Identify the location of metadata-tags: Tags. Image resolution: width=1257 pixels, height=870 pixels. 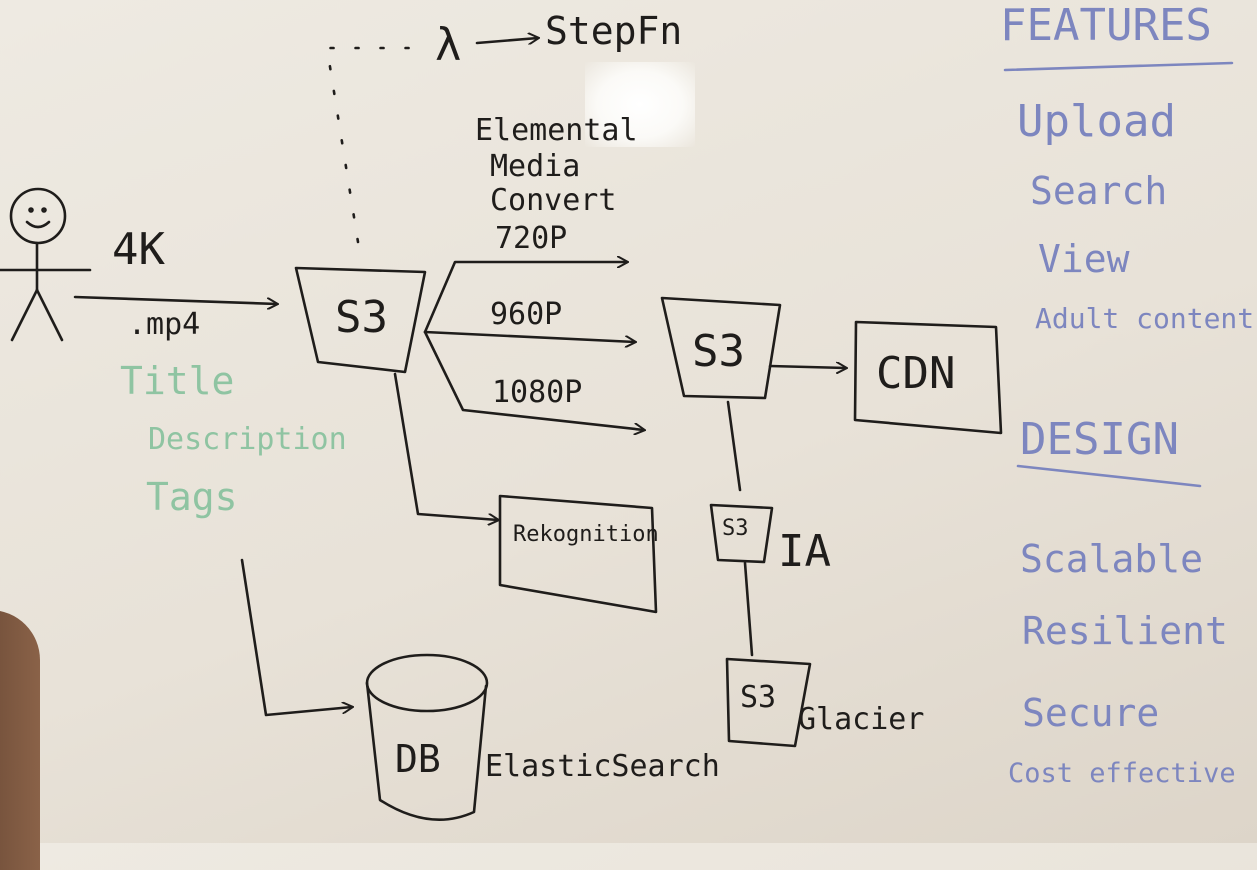
(192, 497).